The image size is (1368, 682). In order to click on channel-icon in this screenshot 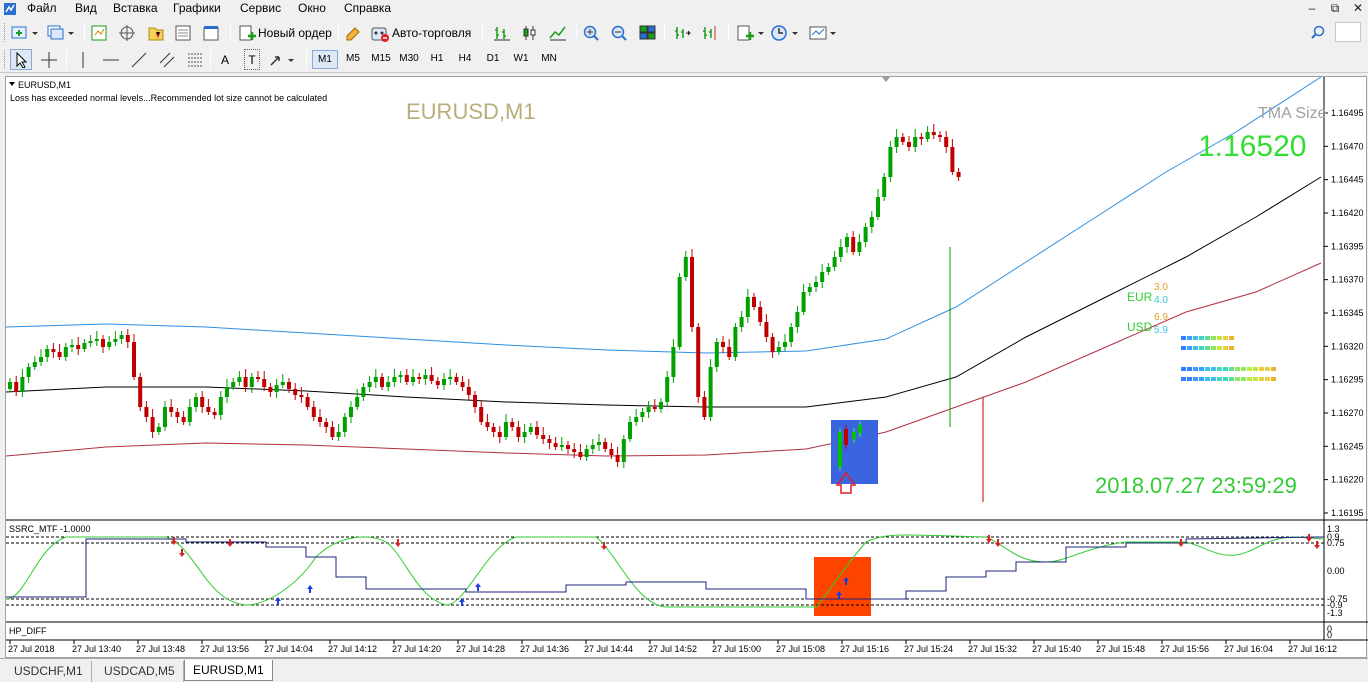, I will do `click(167, 59)`.